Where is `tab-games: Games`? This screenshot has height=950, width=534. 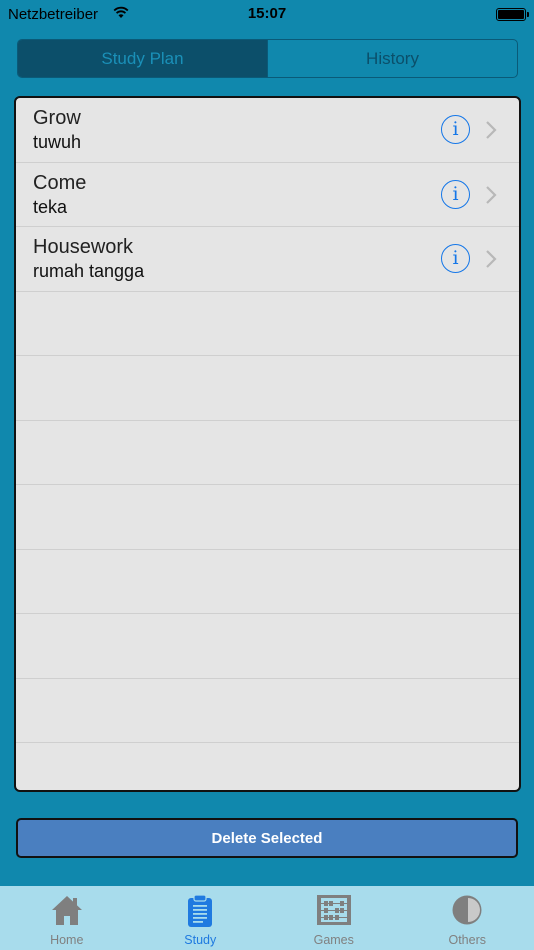
tab-games: Games is located at coordinates (334, 918).